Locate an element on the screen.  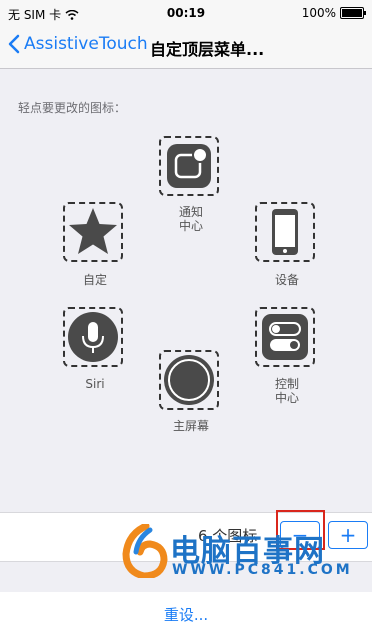
back-button: AssistiveTouch is located at coordinates (78, 44).